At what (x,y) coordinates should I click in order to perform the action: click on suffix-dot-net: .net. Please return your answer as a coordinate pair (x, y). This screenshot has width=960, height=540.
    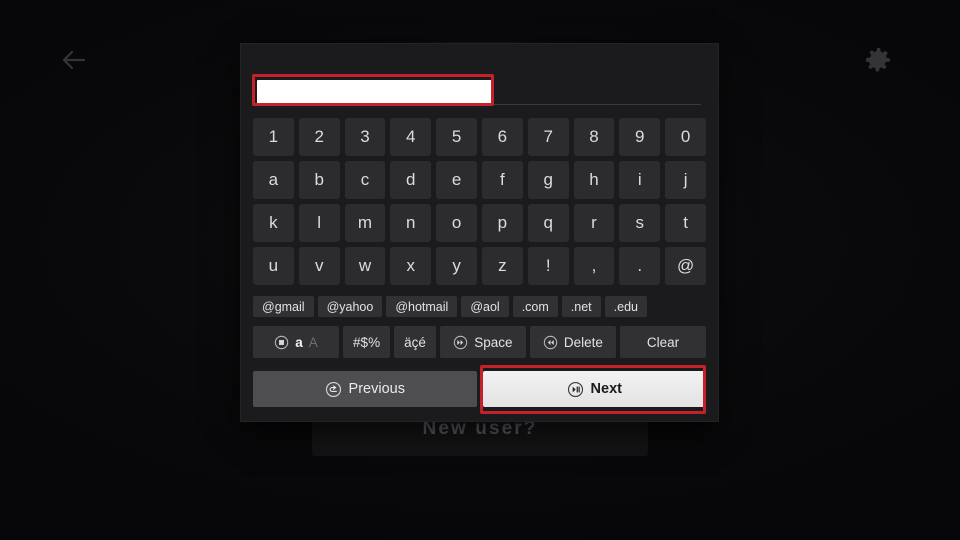
    Looking at the image, I should click on (581, 306).